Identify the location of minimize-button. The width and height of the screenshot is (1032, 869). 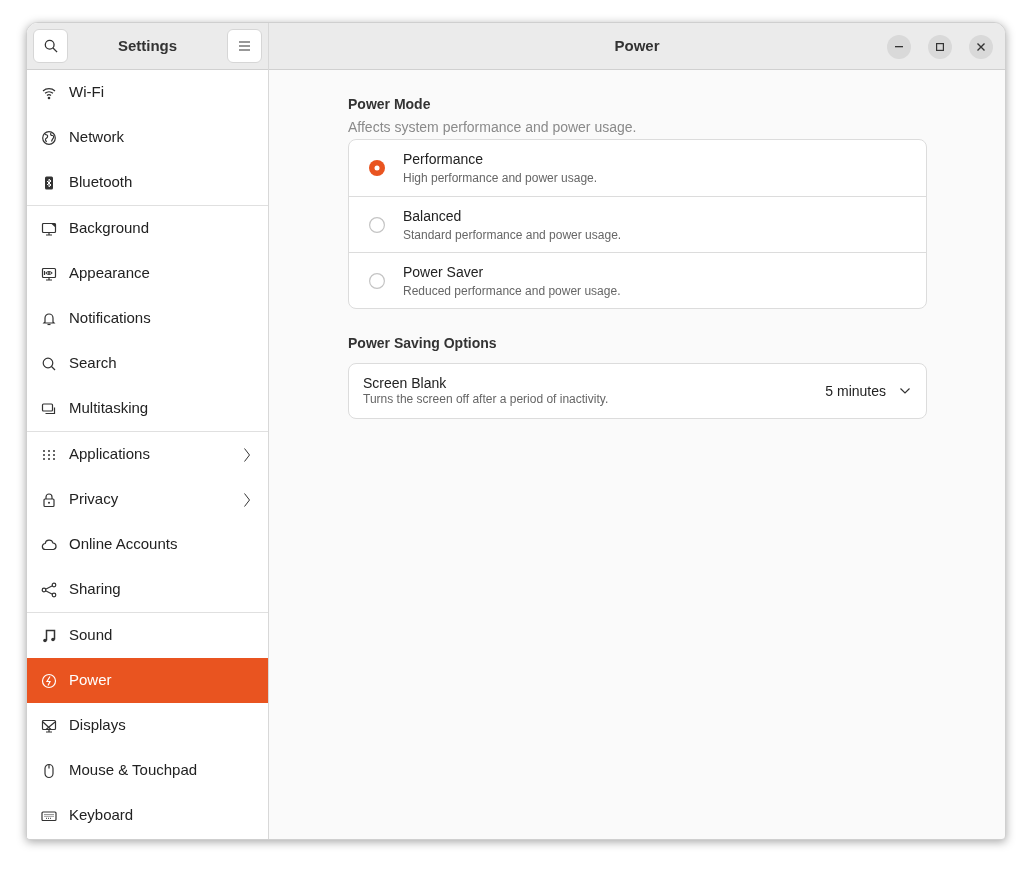
(899, 47).